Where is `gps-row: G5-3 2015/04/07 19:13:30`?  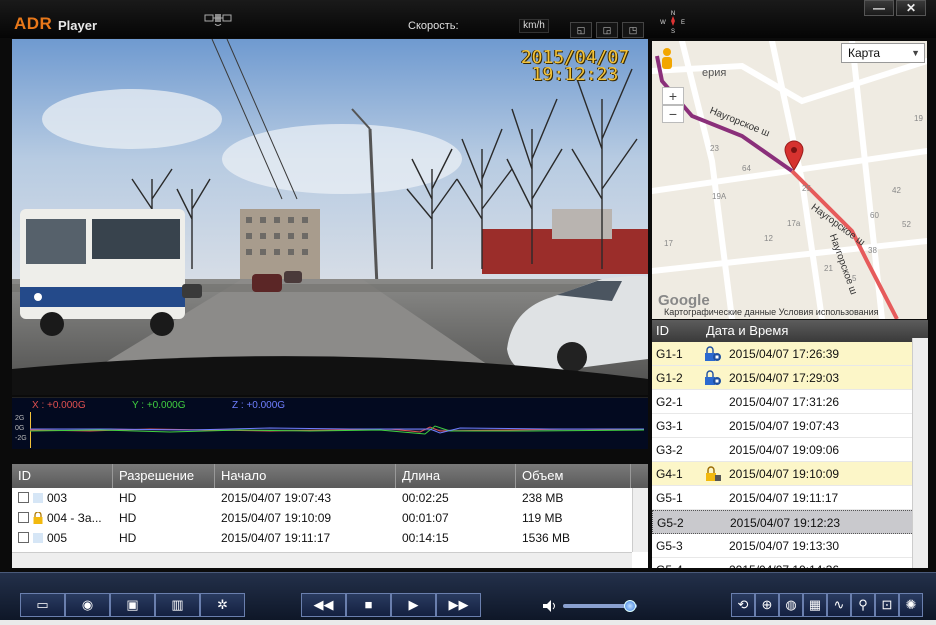 gps-row: G5-3 2015/04/07 19:13:30 is located at coordinates (790, 546).